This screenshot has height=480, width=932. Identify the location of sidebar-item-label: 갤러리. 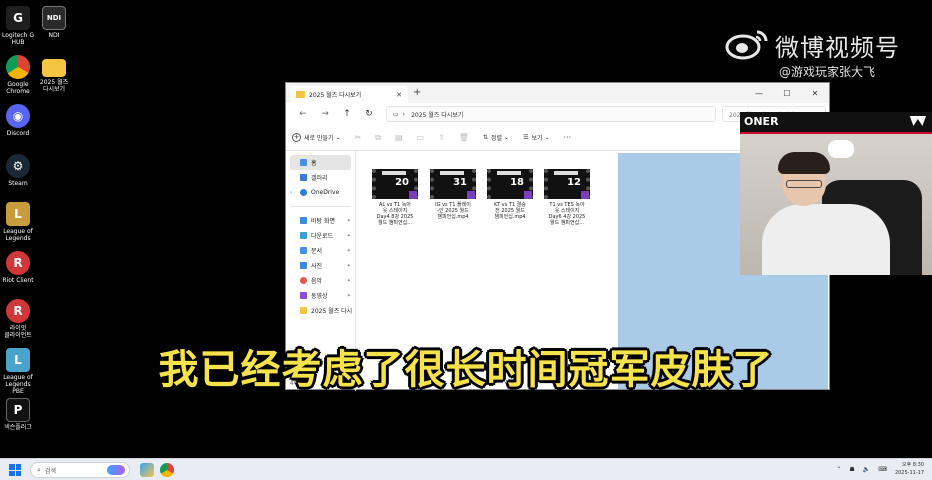
(319, 178).